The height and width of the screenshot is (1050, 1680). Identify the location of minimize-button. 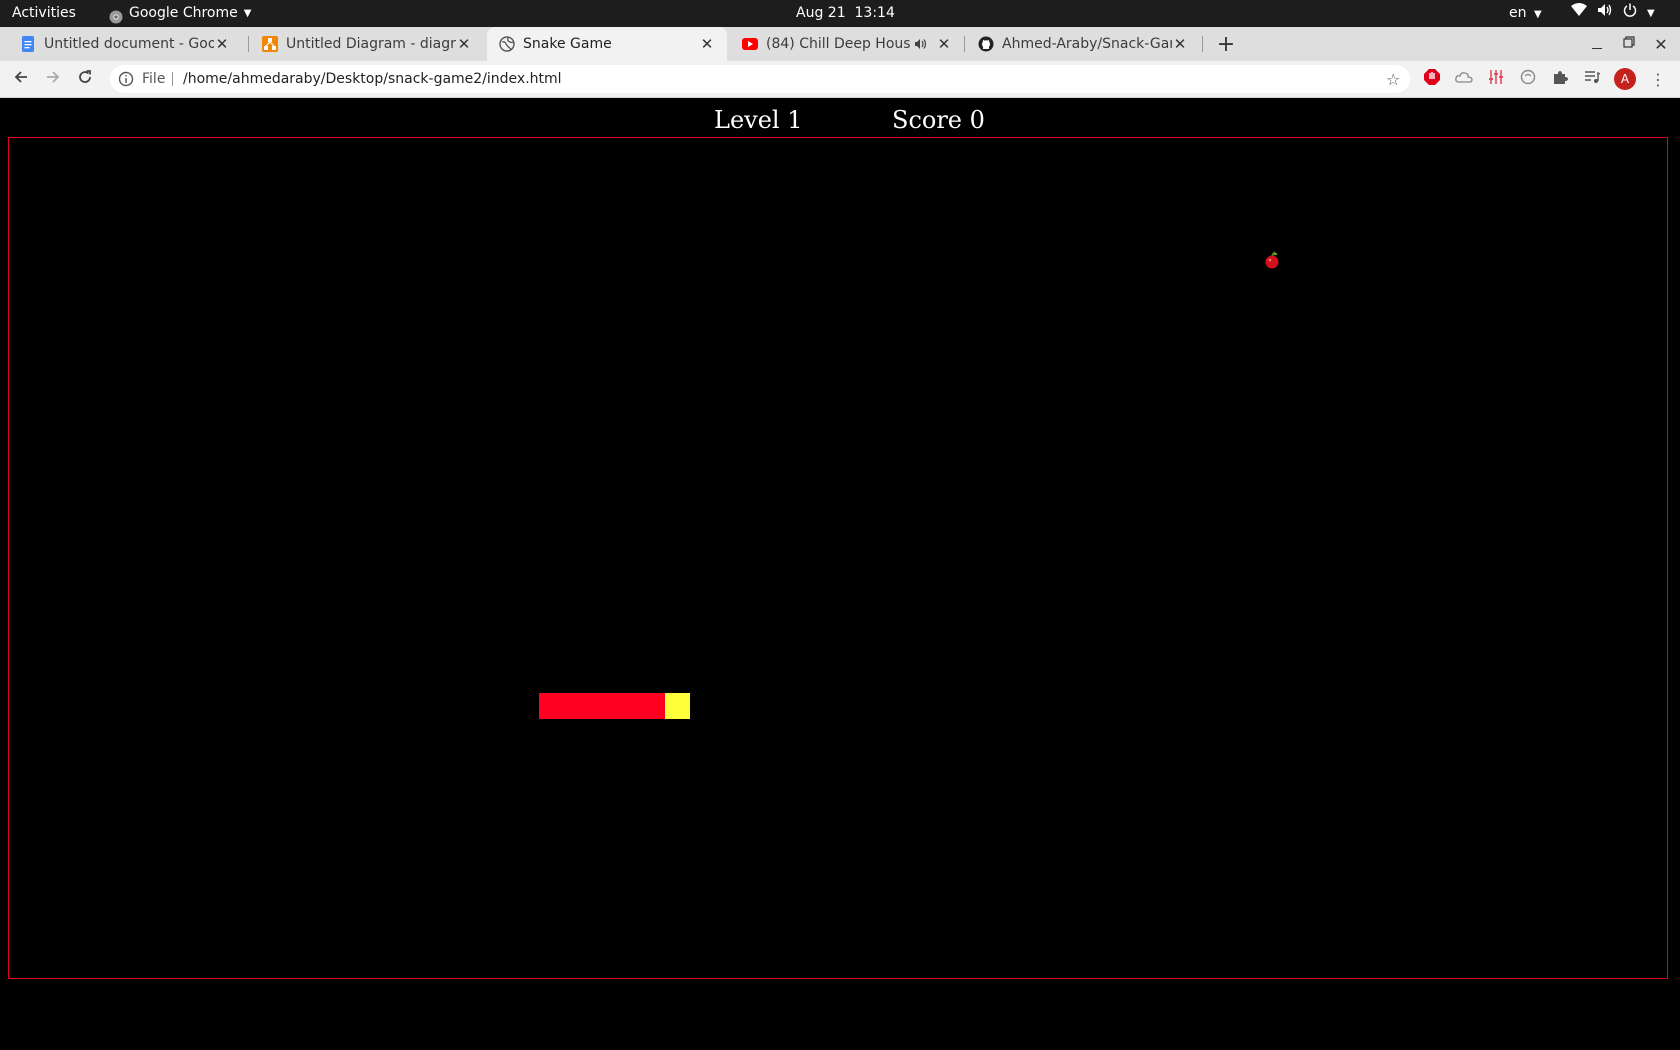
(1597, 44).